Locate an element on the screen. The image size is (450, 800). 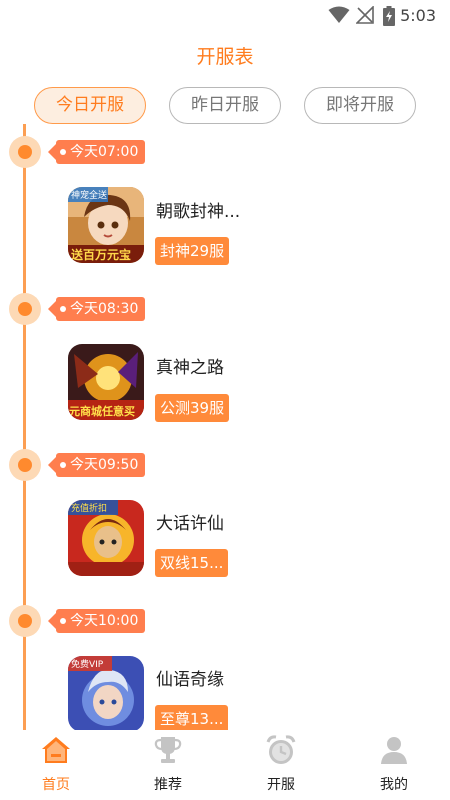
no-signal-icon is located at coordinates (365, 15).